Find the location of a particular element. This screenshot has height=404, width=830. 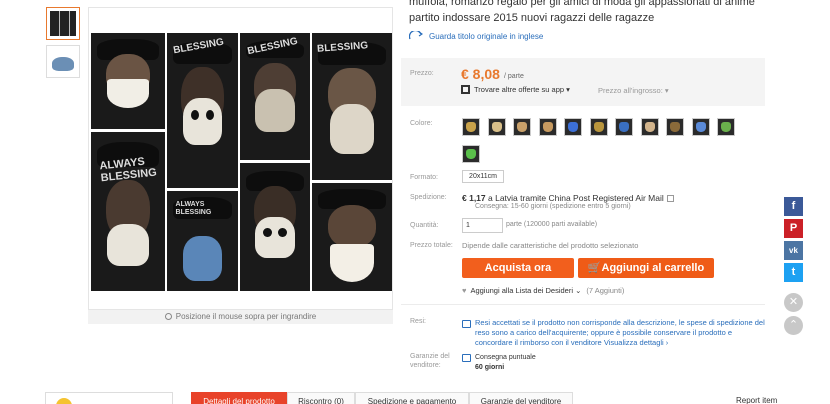

app-offers-dropdown: Trovare altre offerte su app ▾ is located at coordinates (515, 89).